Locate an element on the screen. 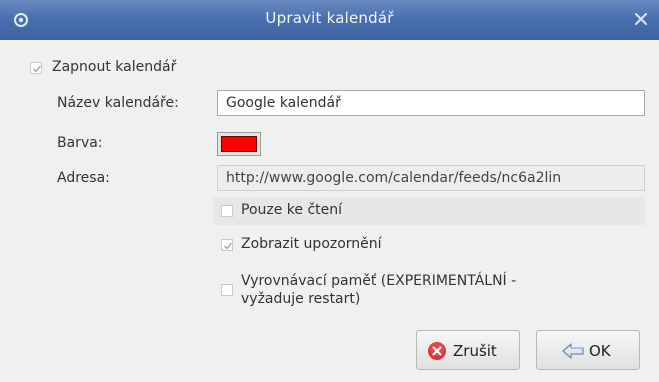  titlebar: Upravit kalendář is located at coordinates (329, 20).